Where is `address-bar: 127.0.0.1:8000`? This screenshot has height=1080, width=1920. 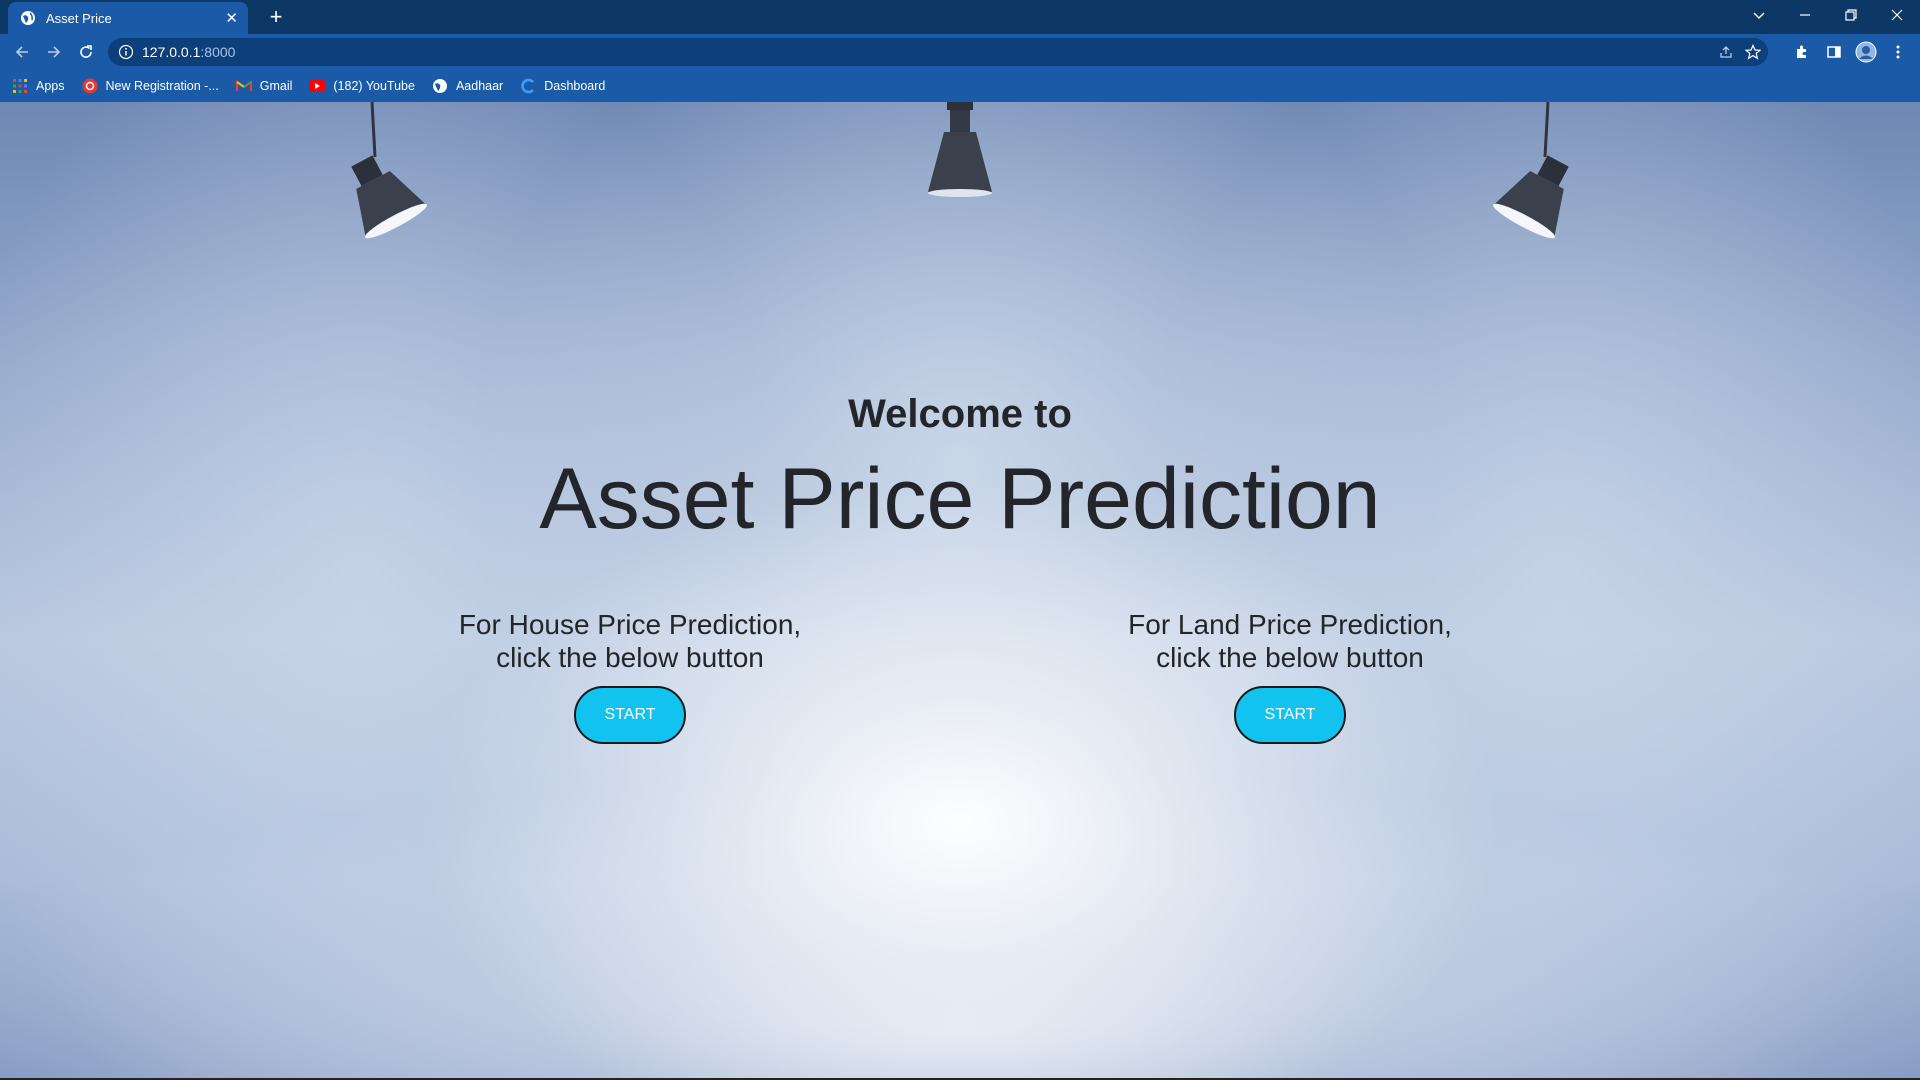
address-bar: 127.0.0.1:8000 is located at coordinates (938, 52).